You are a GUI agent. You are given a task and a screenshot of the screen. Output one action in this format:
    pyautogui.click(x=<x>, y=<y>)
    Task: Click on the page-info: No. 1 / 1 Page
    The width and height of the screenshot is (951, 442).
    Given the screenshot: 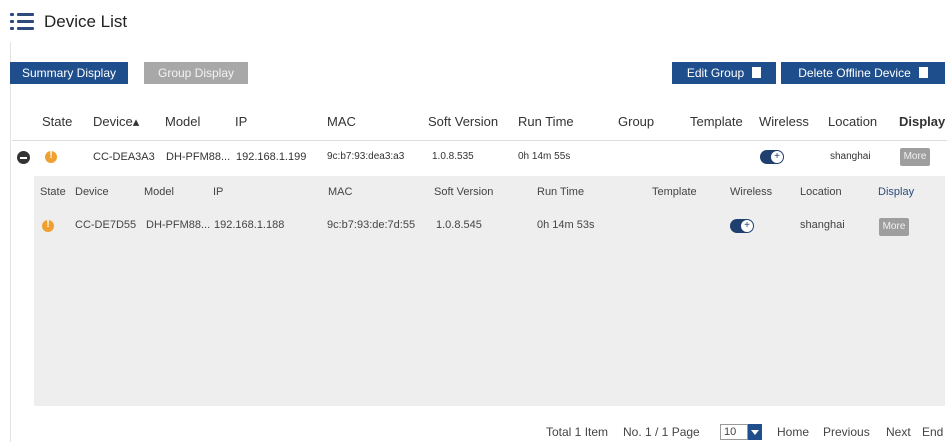 What is the action you would take?
    pyautogui.click(x=661, y=432)
    